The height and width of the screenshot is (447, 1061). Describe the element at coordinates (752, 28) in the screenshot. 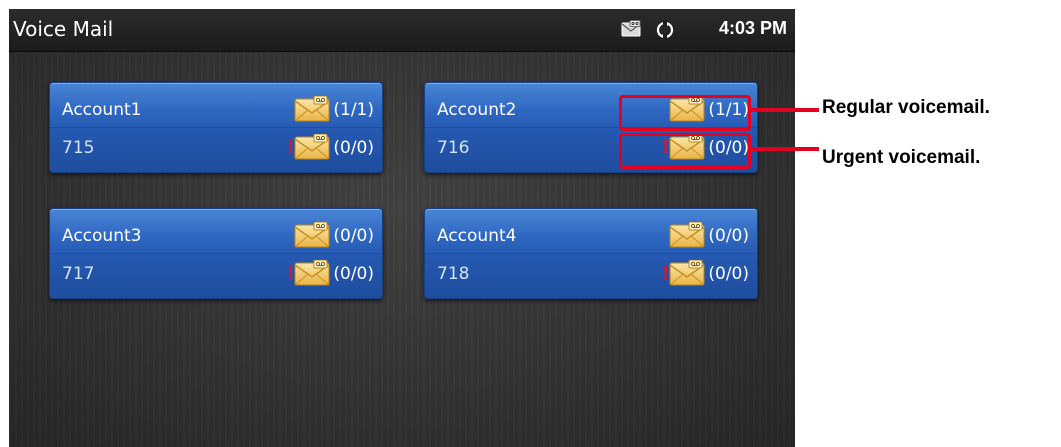

I see `status-time: 4:03 PM` at that location.